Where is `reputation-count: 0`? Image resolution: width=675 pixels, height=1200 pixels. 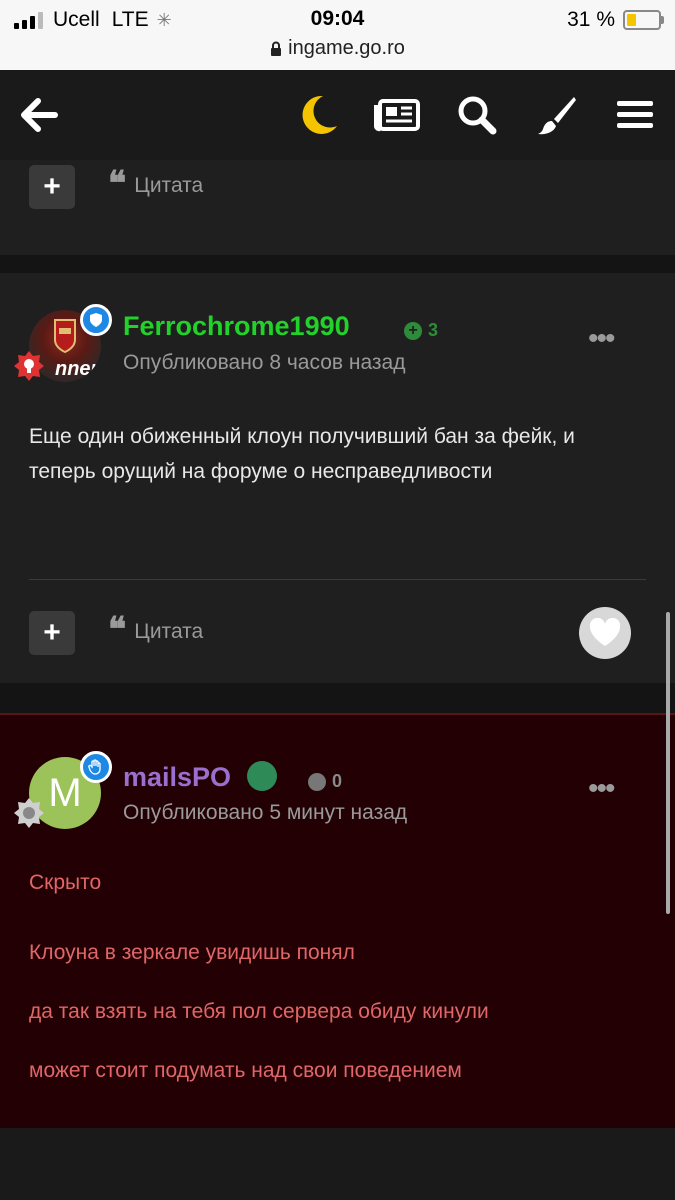 reputation-count: 0 is located at coordinates (337, 781).